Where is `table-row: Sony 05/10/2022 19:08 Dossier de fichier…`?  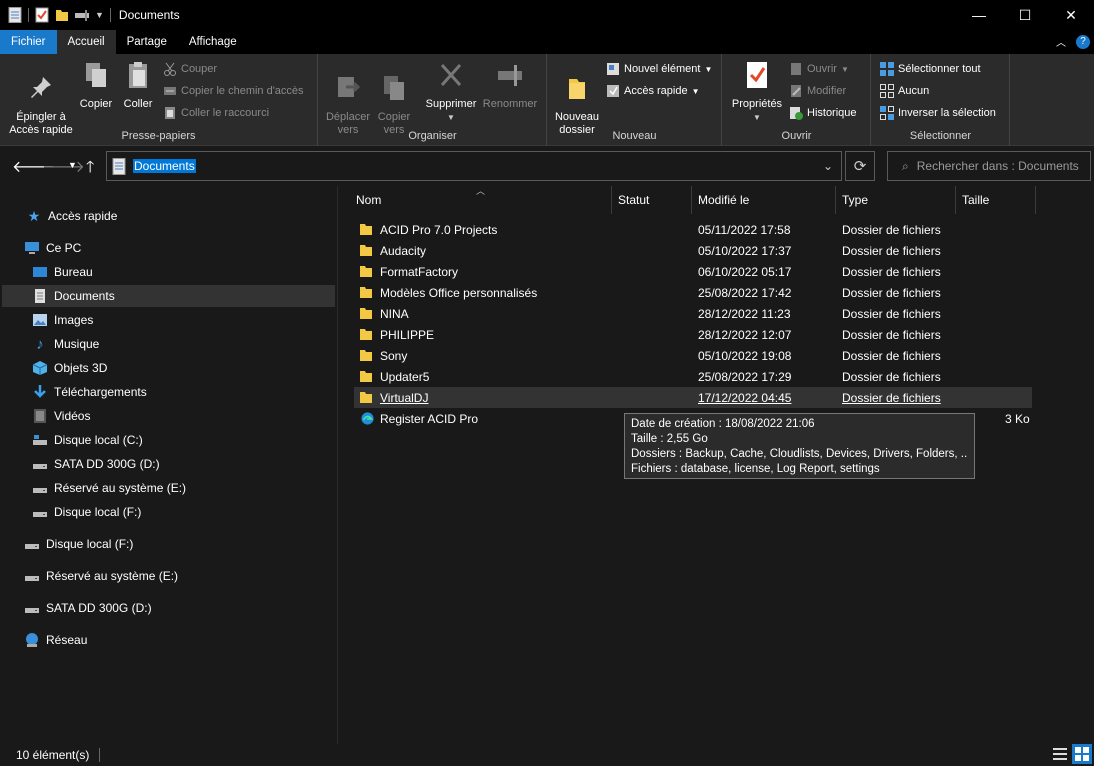
table-row: Sony 05/10/2022 19:08 Dossier de fichier… is located at coordinates (693, 355).